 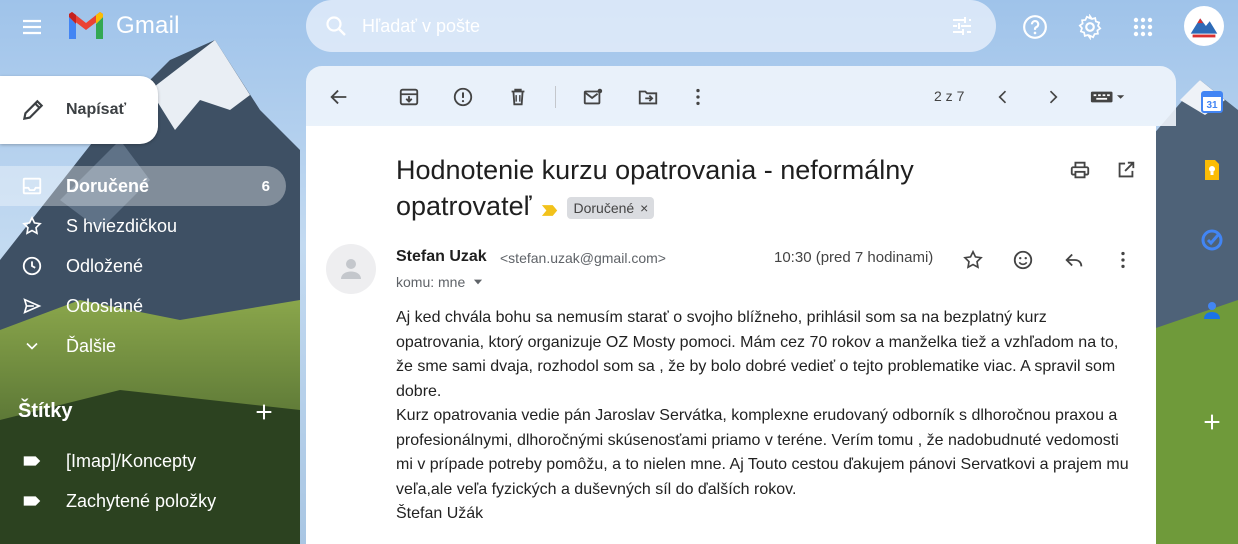 What do you see at coordinates (583, 258) in the screenshot?
I see `sender-email: <stefan.uzak@gmail.com>` at bounding box center [583, 258].